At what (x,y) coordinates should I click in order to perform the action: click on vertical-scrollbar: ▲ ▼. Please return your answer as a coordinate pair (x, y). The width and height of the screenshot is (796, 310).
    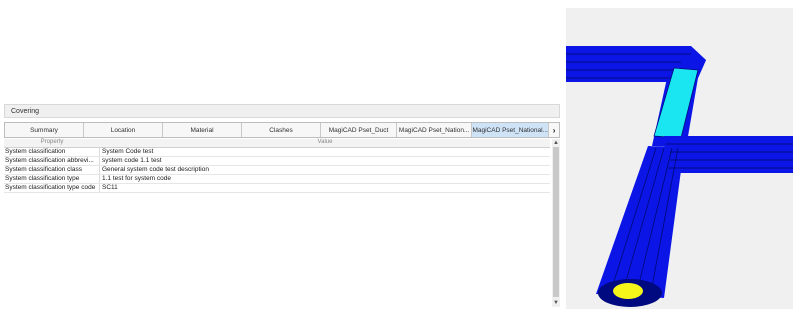
    Looking at the image, I should click on (556, 223).